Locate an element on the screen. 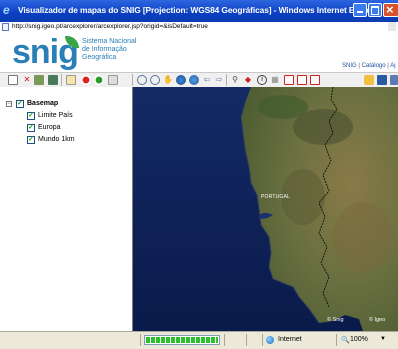 This screenshot has height=349, width=398. table-icon is located at coordinates (113, 80).